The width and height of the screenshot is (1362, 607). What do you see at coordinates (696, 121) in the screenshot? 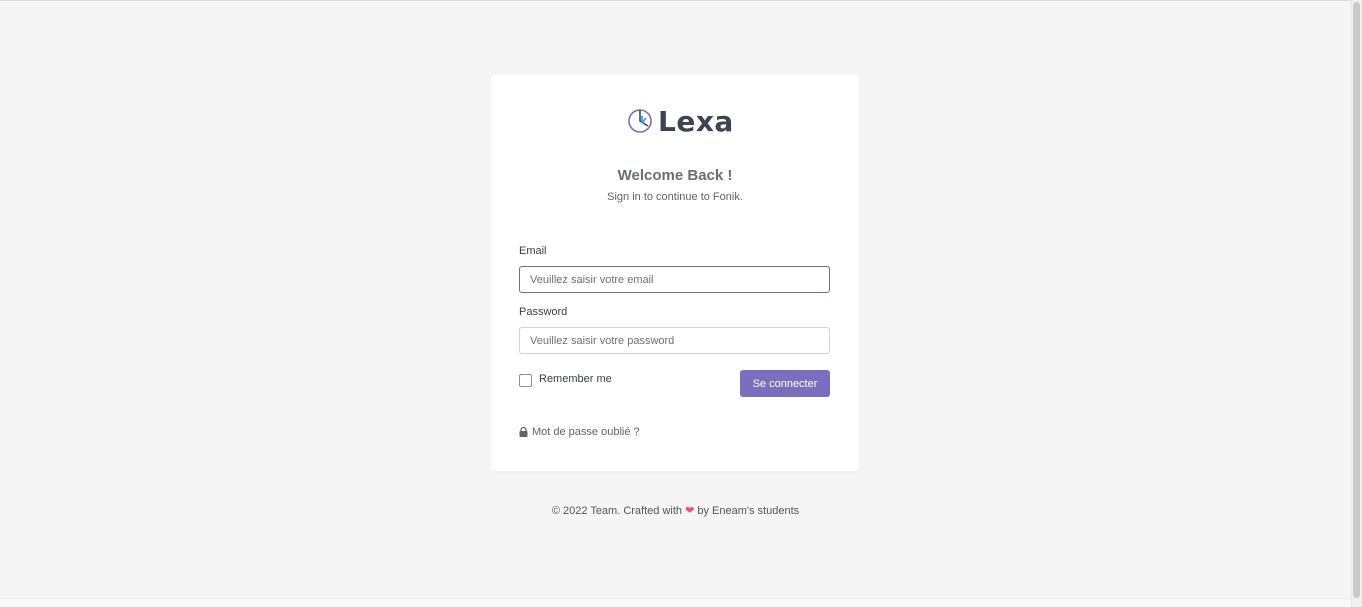
I see `brand-name: Lexa` at bounding box center [696, 121].